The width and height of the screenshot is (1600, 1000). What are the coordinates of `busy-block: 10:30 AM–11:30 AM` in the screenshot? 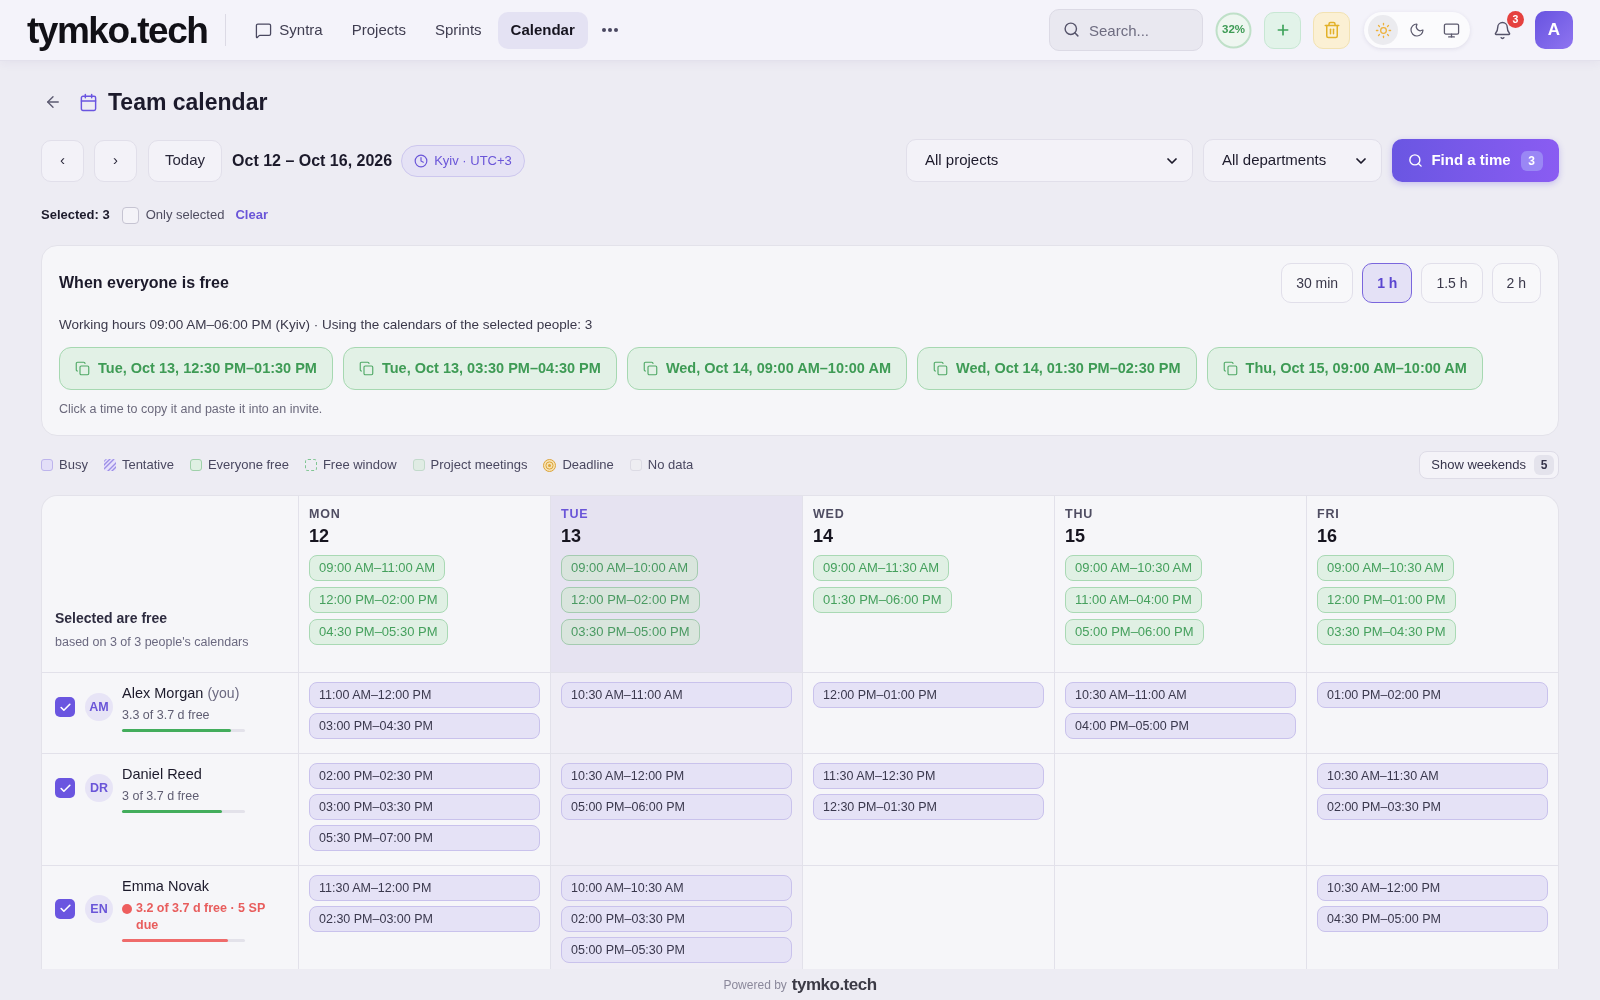 It's located at (1432, 776).